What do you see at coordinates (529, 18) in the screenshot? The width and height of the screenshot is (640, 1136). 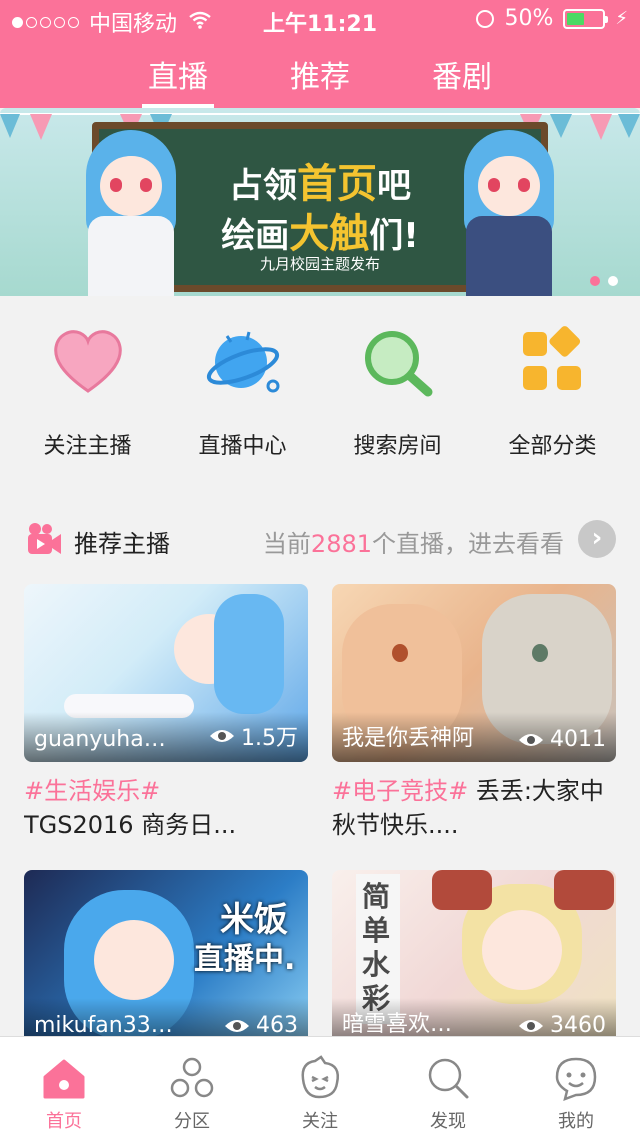 I see `battery-percent: 50%` at bounding box center [529, 18].